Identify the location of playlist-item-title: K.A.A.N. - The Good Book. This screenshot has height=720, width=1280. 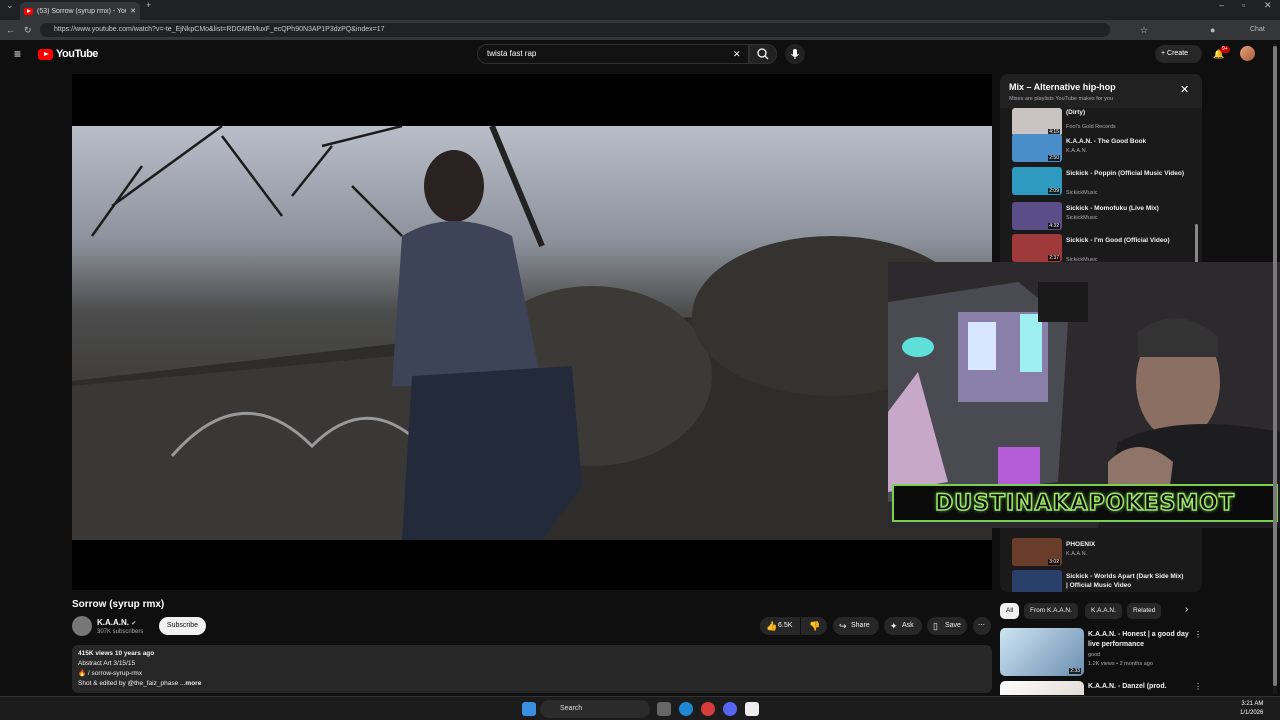
(1106, 141).